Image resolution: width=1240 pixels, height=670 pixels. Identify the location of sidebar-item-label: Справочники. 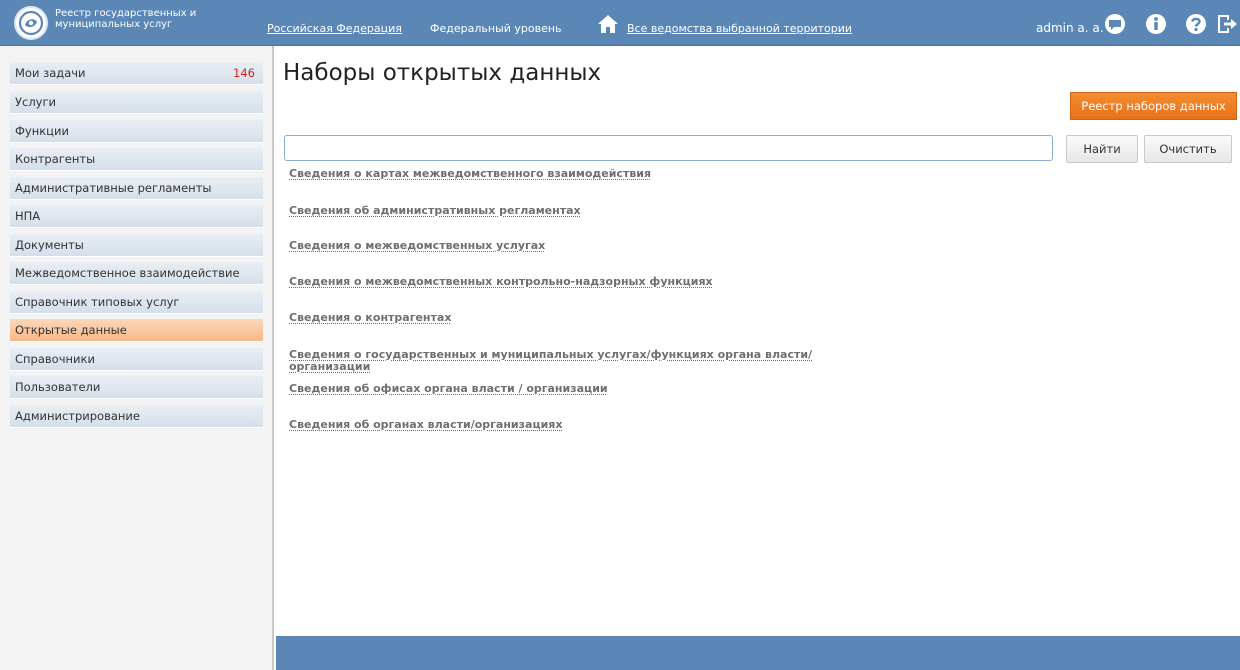
(55, 359).